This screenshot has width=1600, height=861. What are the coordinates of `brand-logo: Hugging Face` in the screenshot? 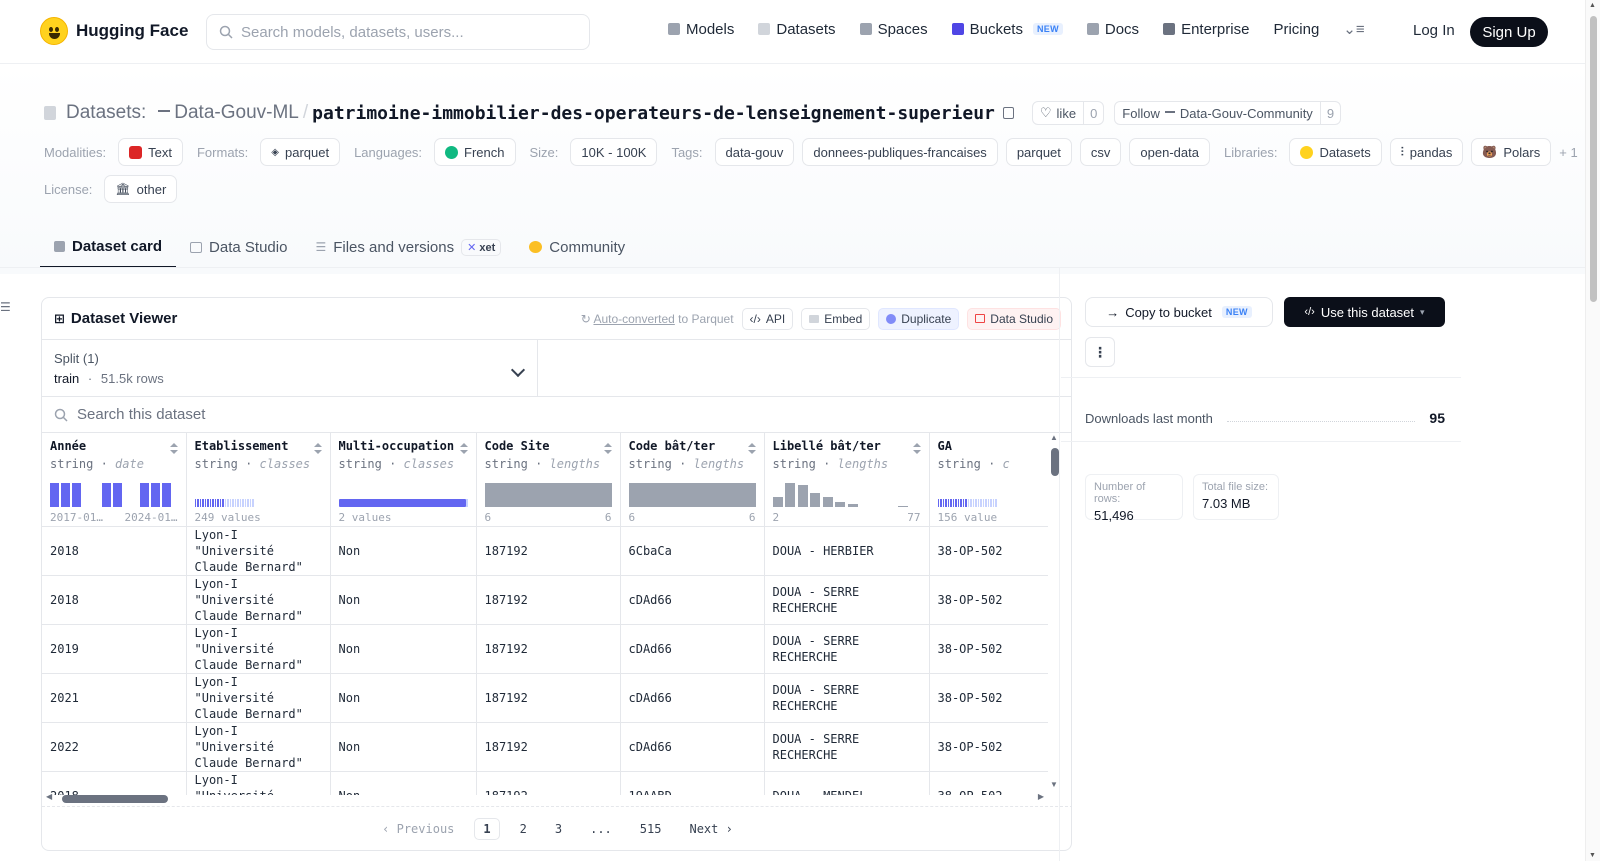 It's located at (114, 31).